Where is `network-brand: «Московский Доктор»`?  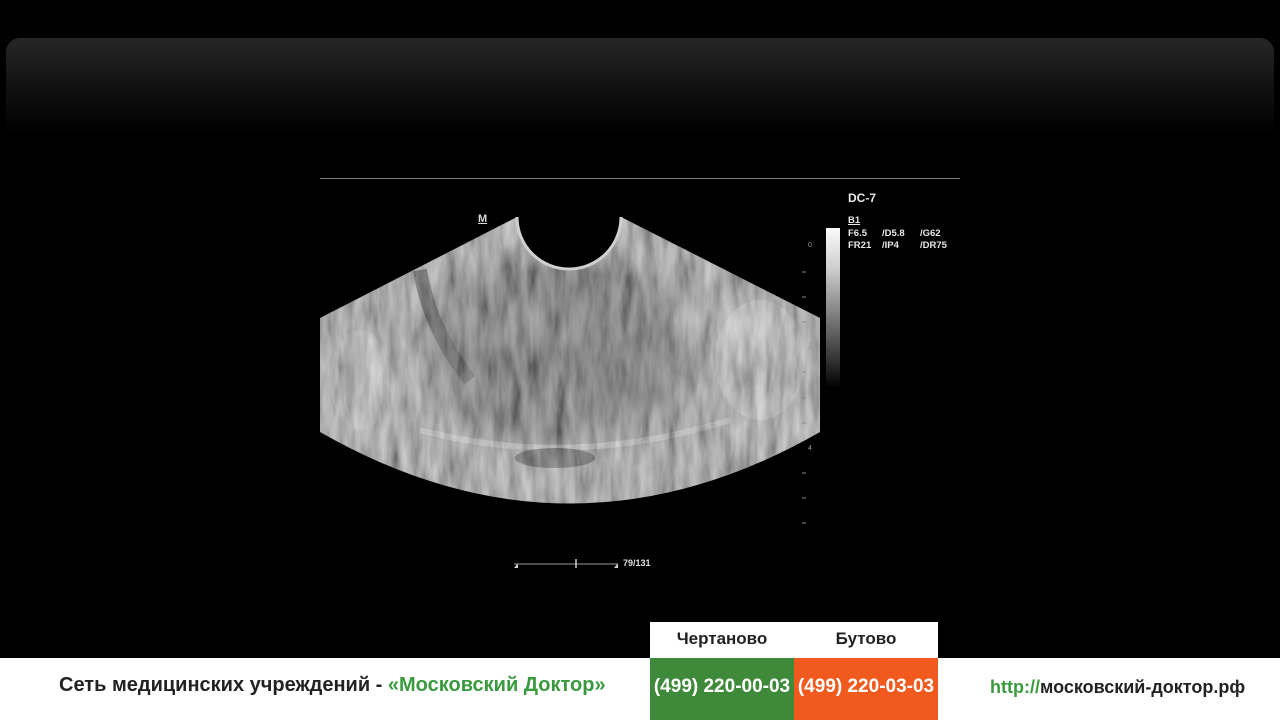
network-brand: «Московский Доктор» is located at coordinates (496, 685).